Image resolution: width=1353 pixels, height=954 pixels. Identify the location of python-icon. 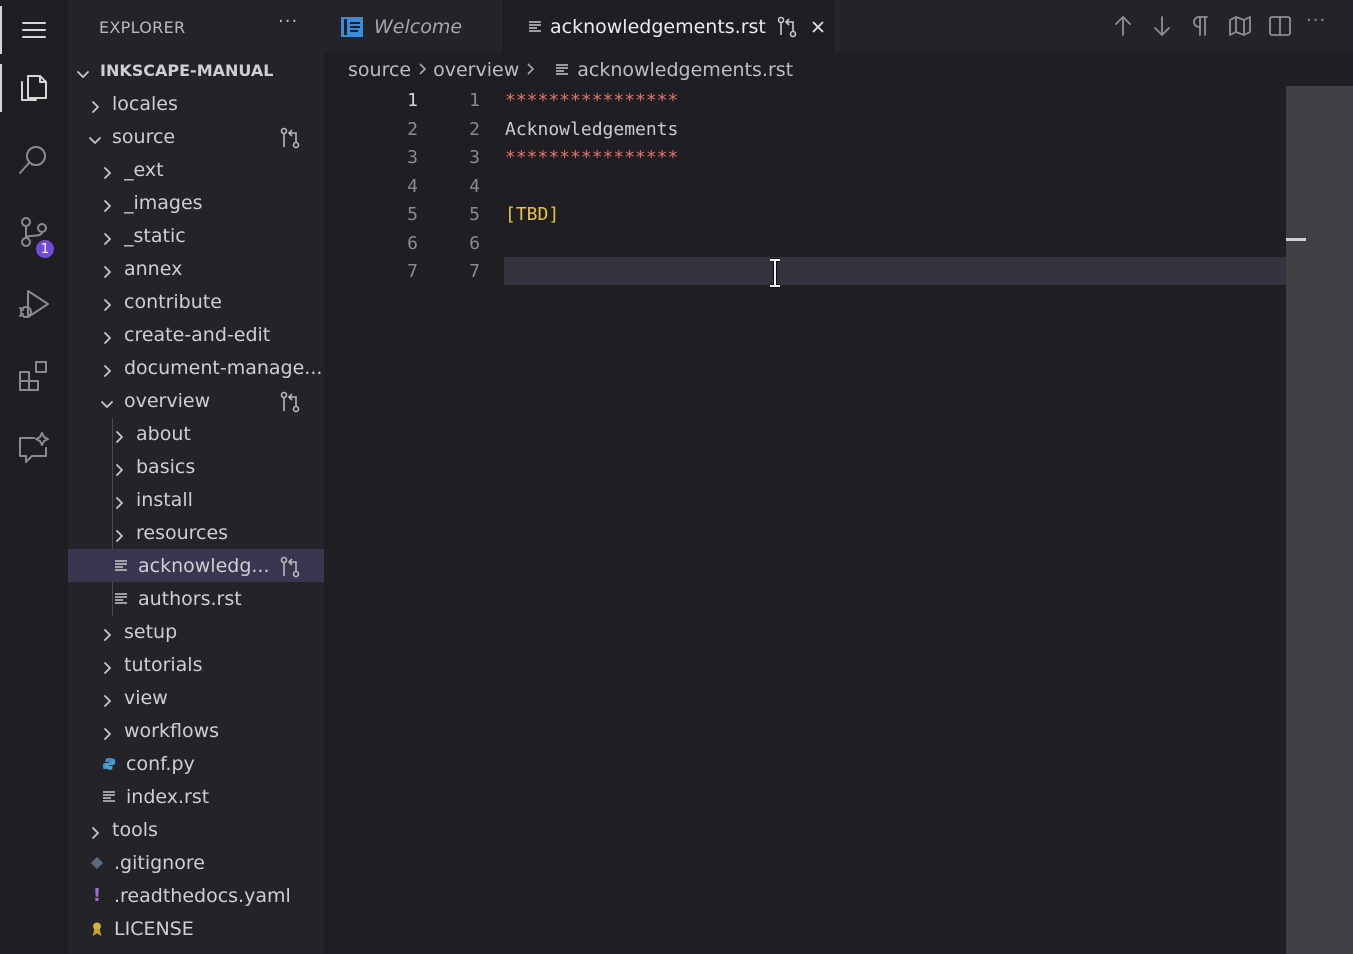
(109, 764).